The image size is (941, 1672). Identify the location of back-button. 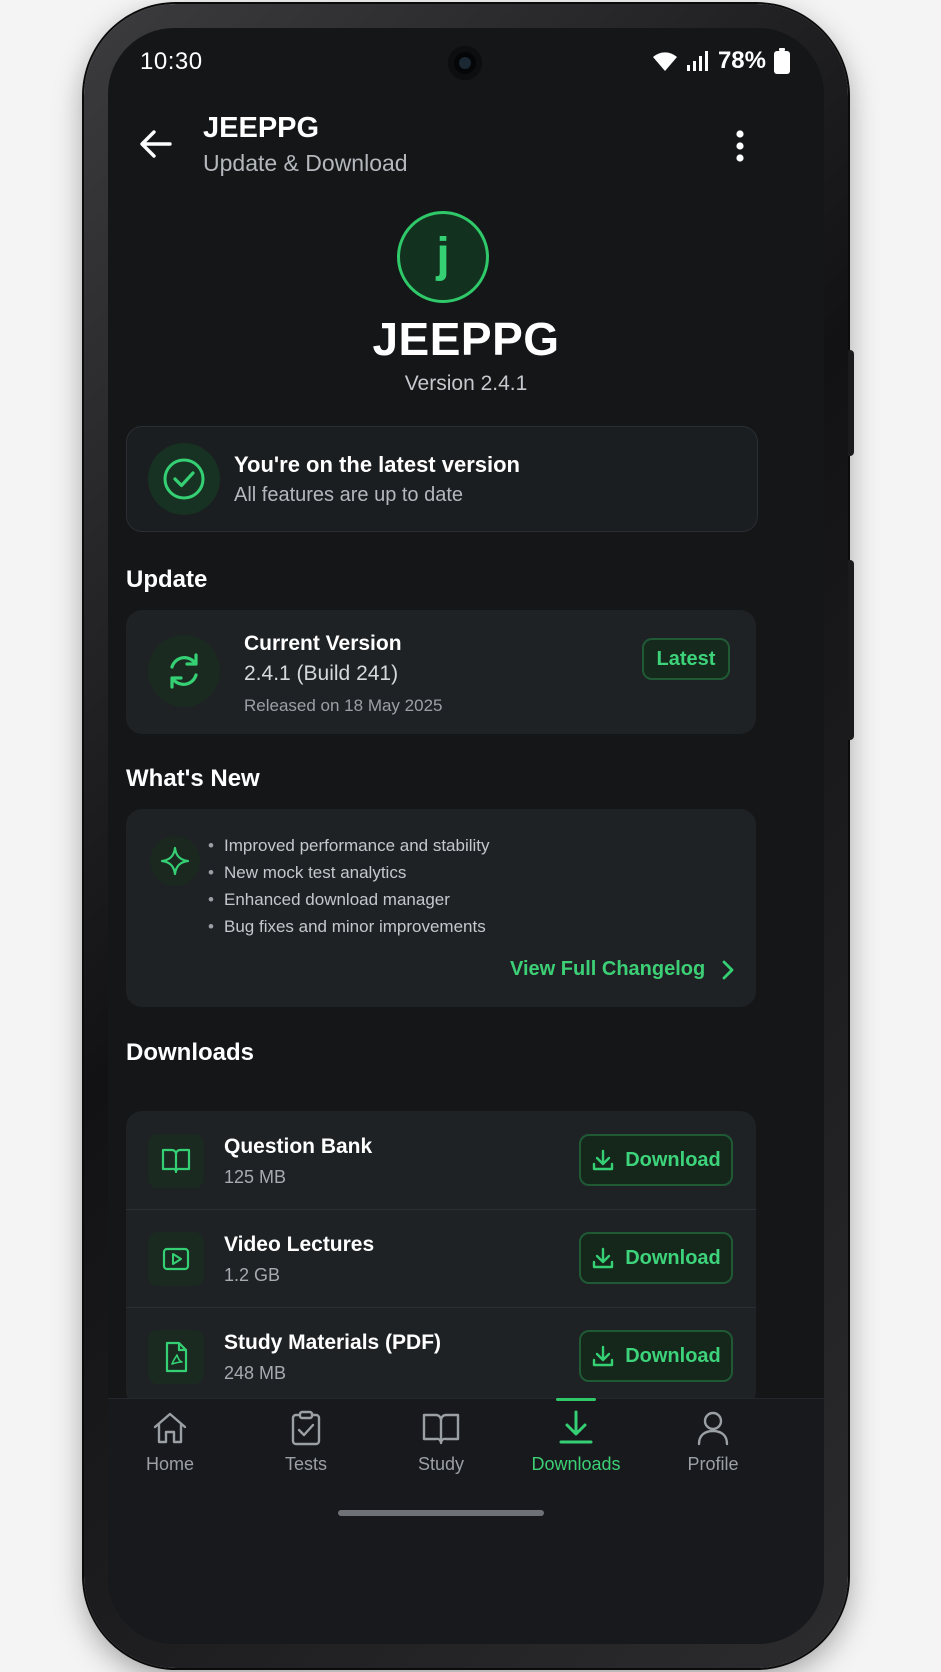
(156, 144).